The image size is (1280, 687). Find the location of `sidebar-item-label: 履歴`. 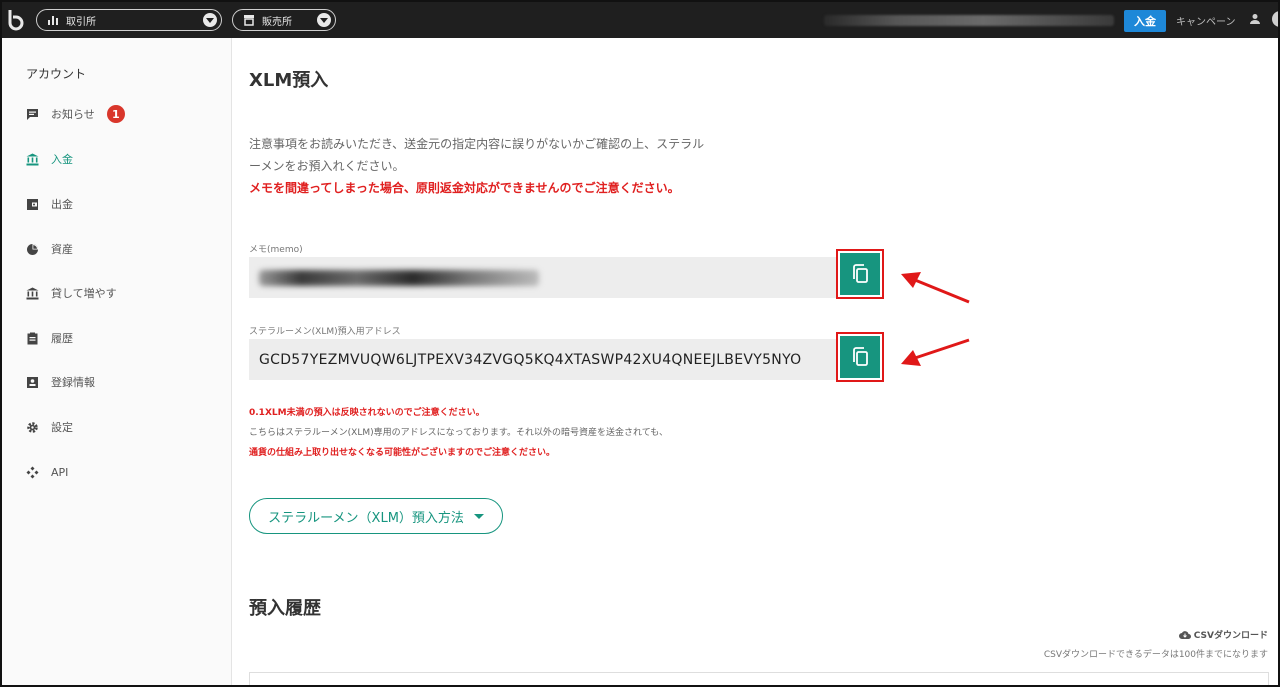

sidebar-item-label: 履歴 is located at coordinates (62, 338).